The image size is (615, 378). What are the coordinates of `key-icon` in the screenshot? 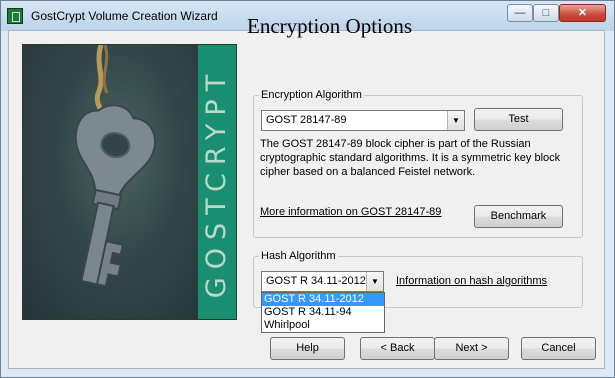 It's located at (115, 166).